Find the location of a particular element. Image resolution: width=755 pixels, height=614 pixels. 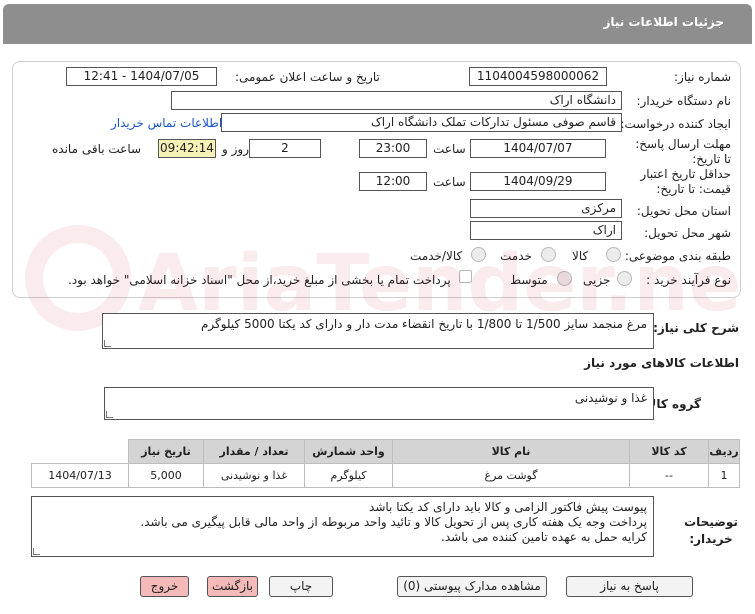

buyer-org-field: دانشگاه اراک is located at coordinates (396, 100).